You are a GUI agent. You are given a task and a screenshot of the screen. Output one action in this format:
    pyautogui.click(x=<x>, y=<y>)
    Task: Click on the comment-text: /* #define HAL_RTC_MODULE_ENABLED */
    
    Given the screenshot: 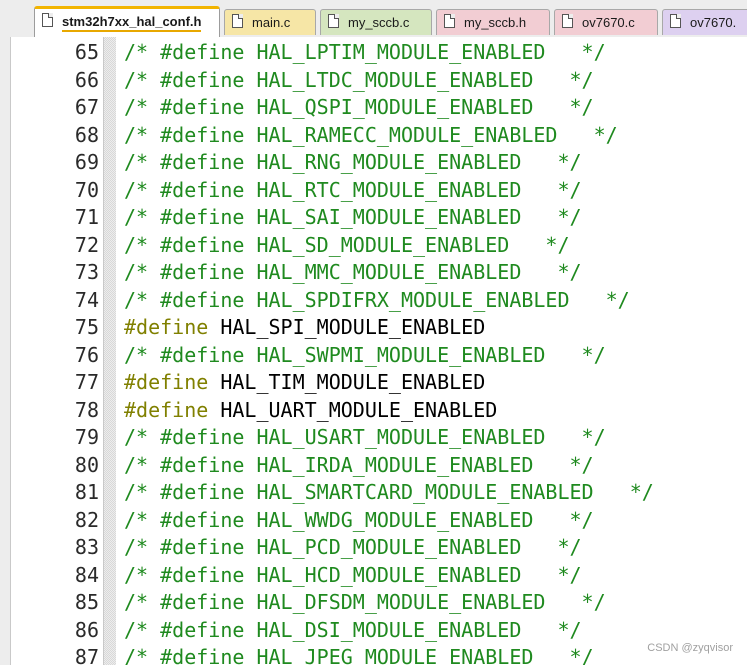 What is the action you would take?
    pyautogui.click(x=353, y=189)
    